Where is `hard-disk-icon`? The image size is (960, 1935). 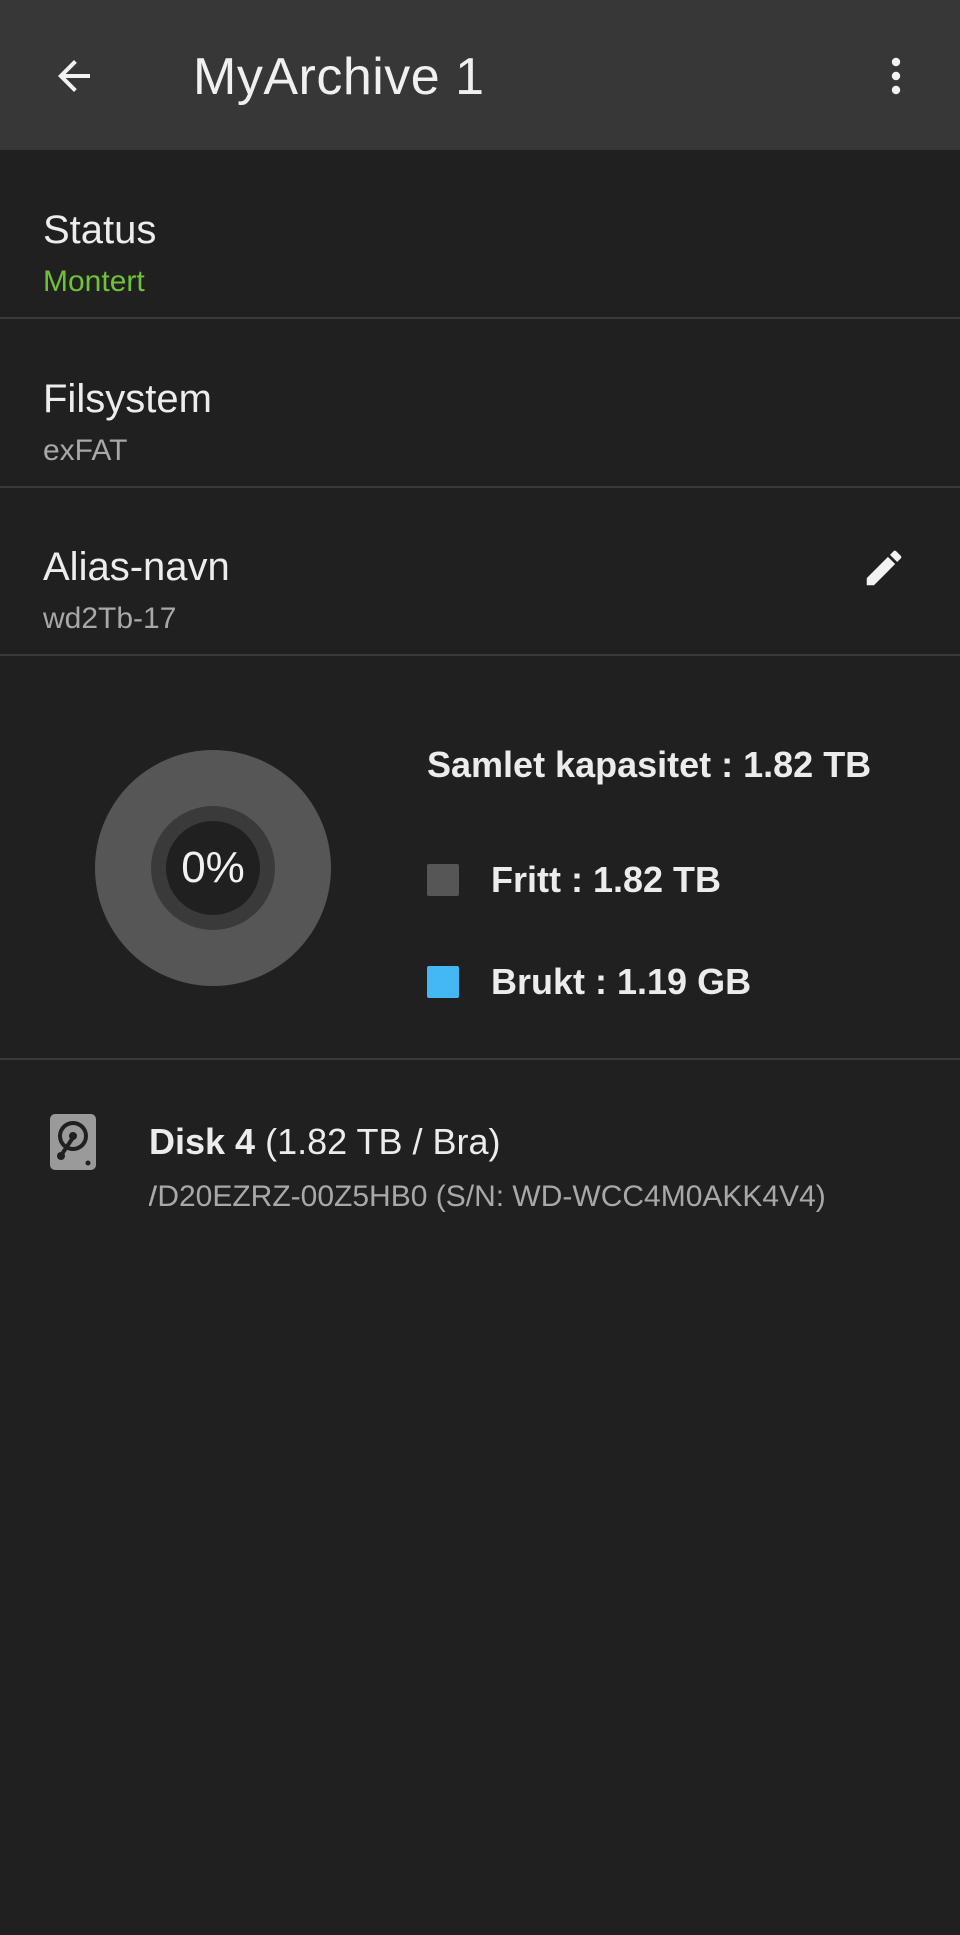
hard-disk-icon is located at coordinates (73, 1142).